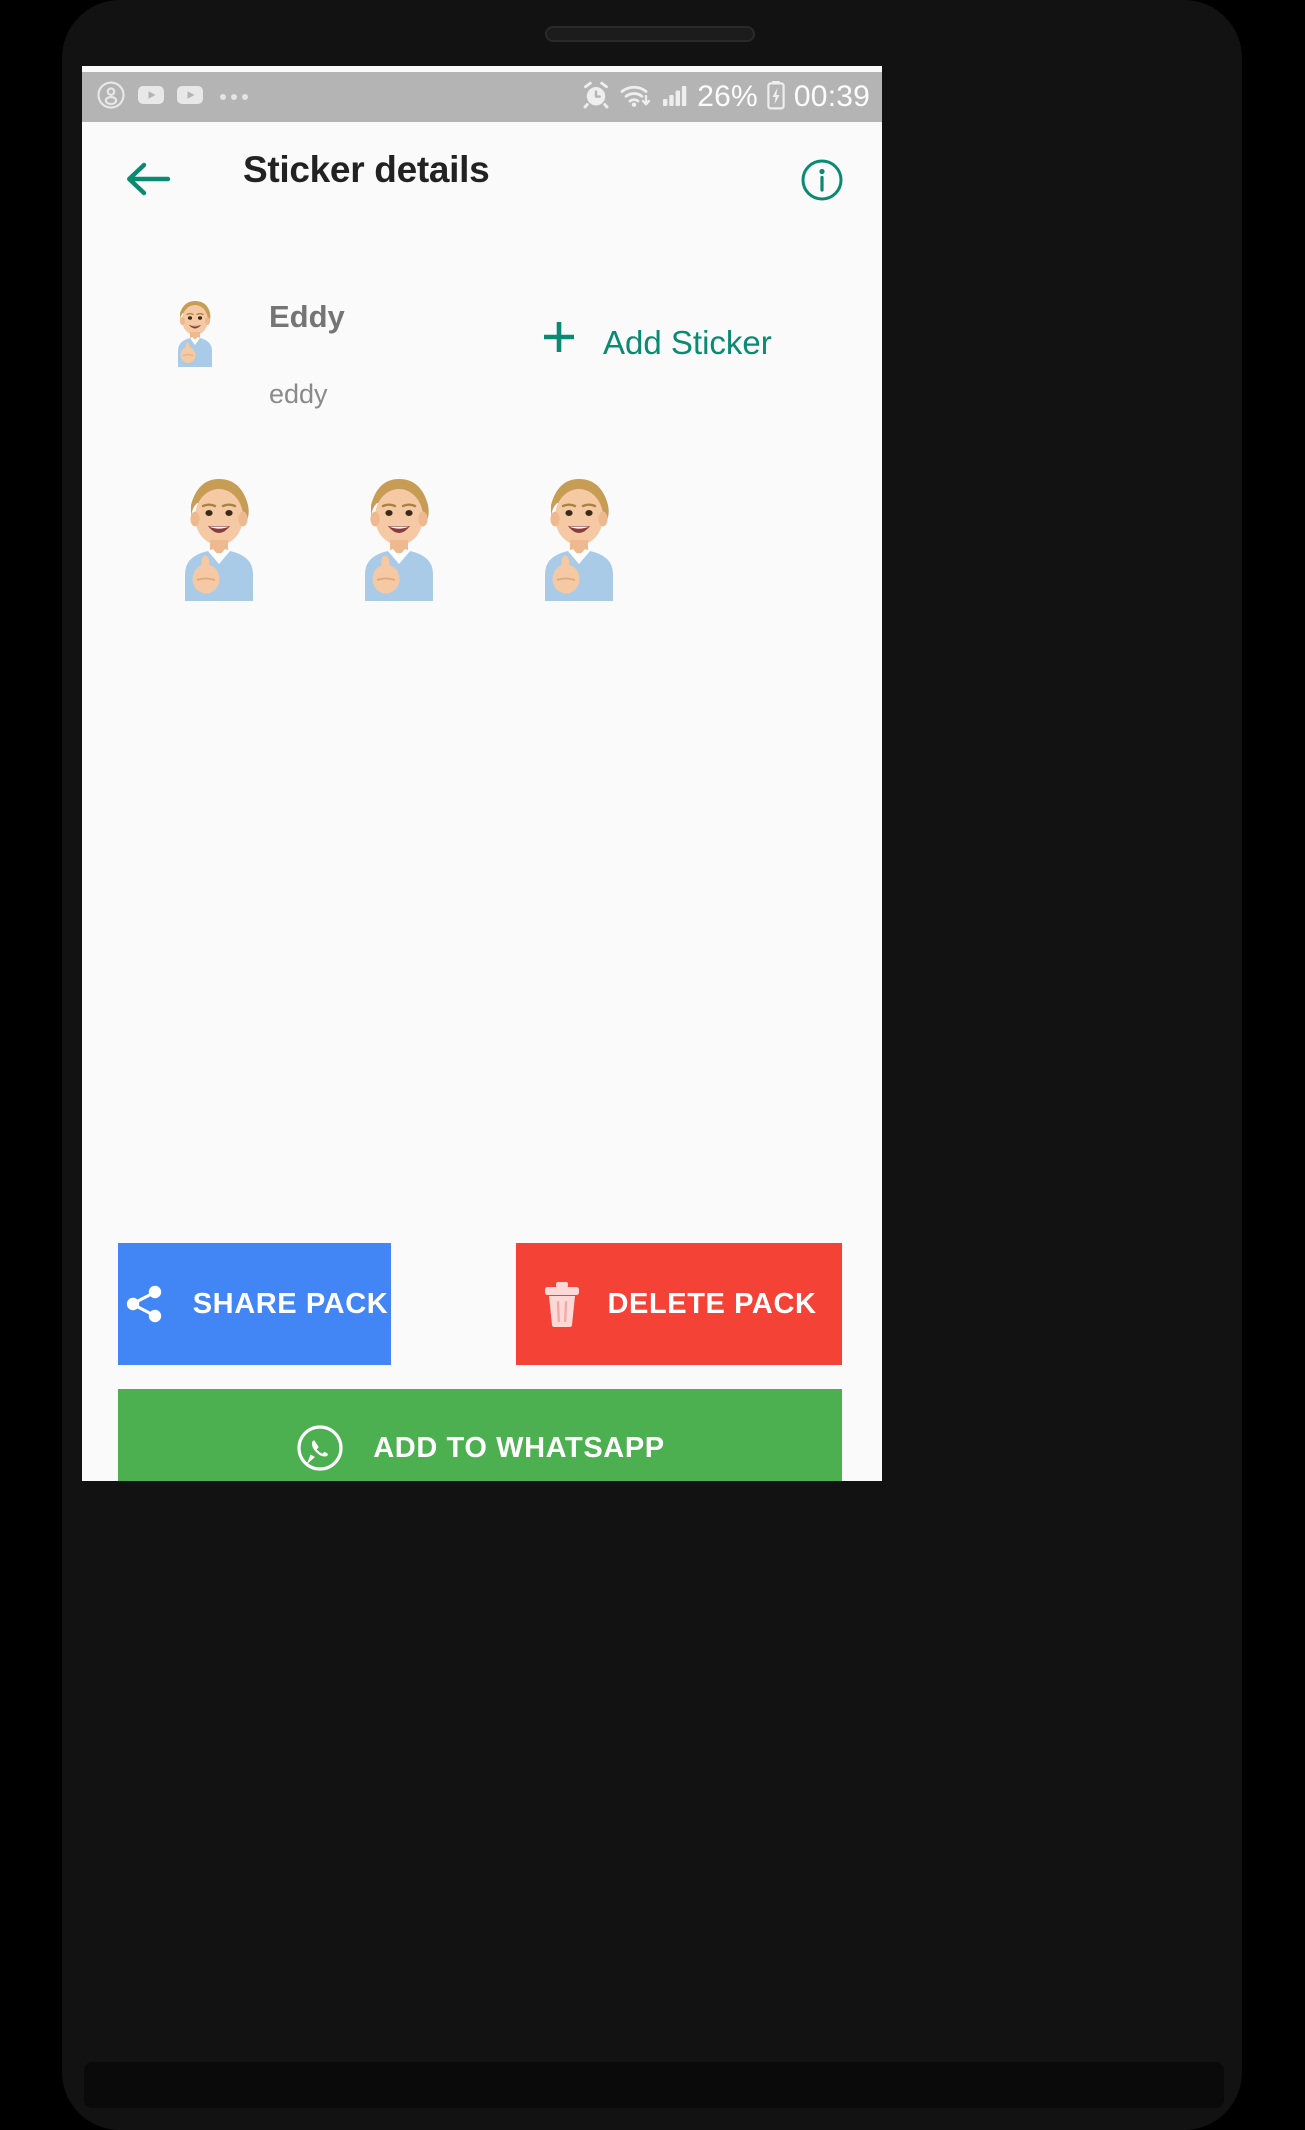 The height and width of the screenshot is (2130, 1305). What do you see at coordinates (234, 97) in the screenshot?
I see `more-dots-icon` at bounding box center [234, 97].